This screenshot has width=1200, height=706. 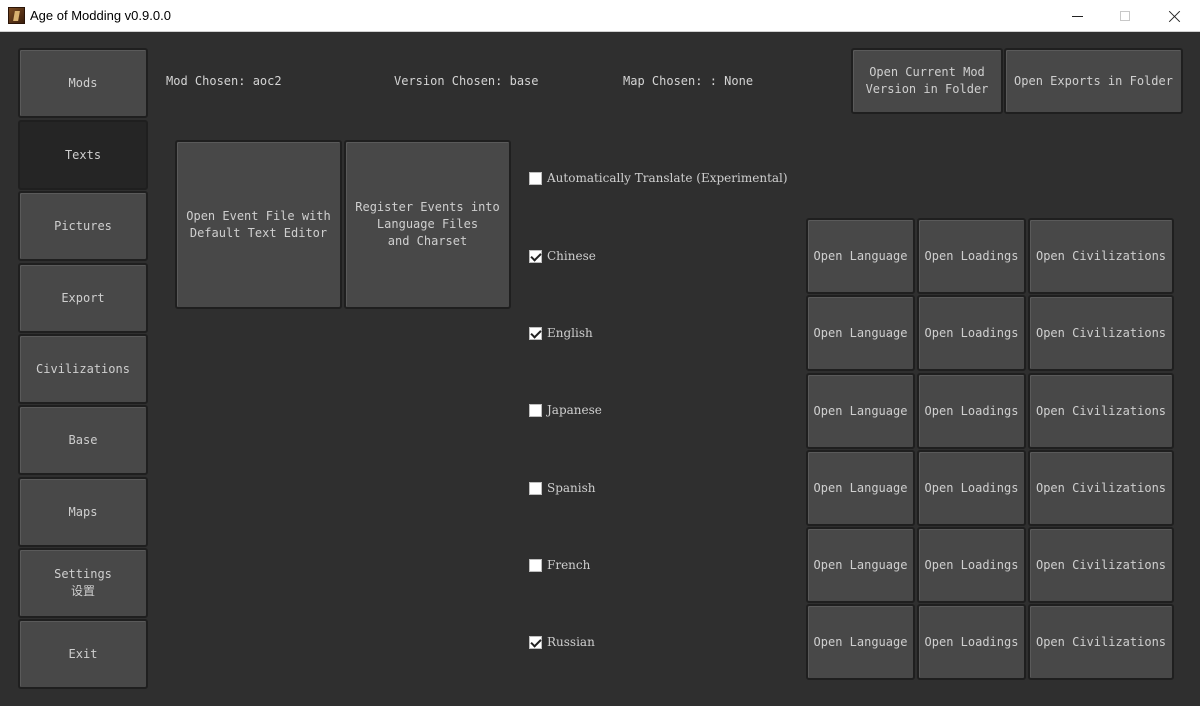 I want to click on language-label: French, so click(x=569, y=565).